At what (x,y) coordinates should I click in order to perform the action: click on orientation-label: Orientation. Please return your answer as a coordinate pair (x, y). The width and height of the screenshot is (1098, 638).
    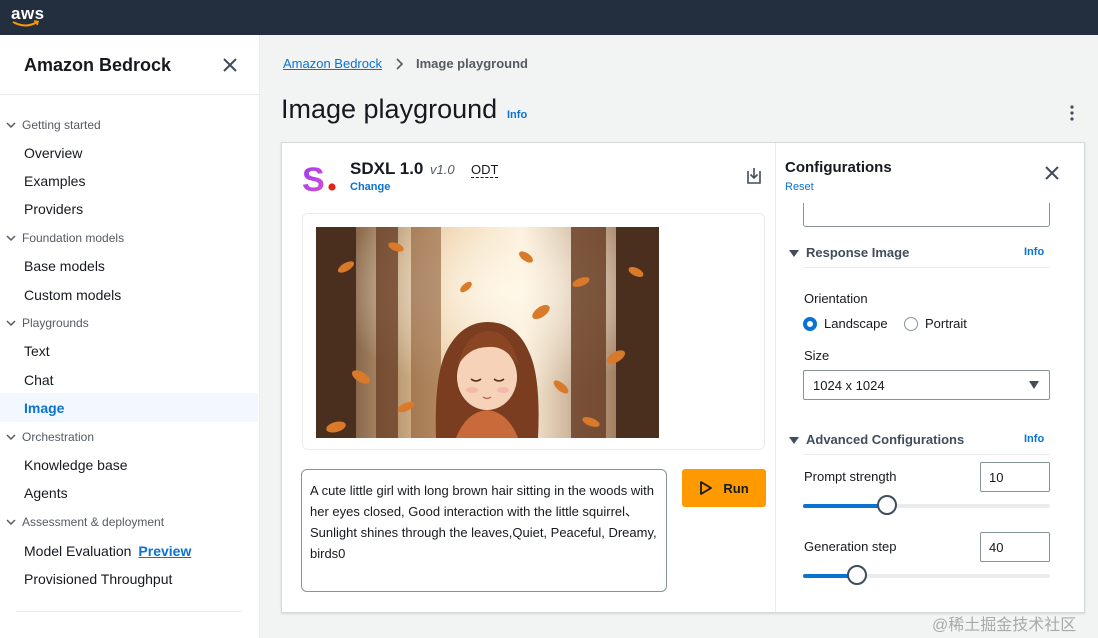
    Looking at the image, I should click on (836, 298).